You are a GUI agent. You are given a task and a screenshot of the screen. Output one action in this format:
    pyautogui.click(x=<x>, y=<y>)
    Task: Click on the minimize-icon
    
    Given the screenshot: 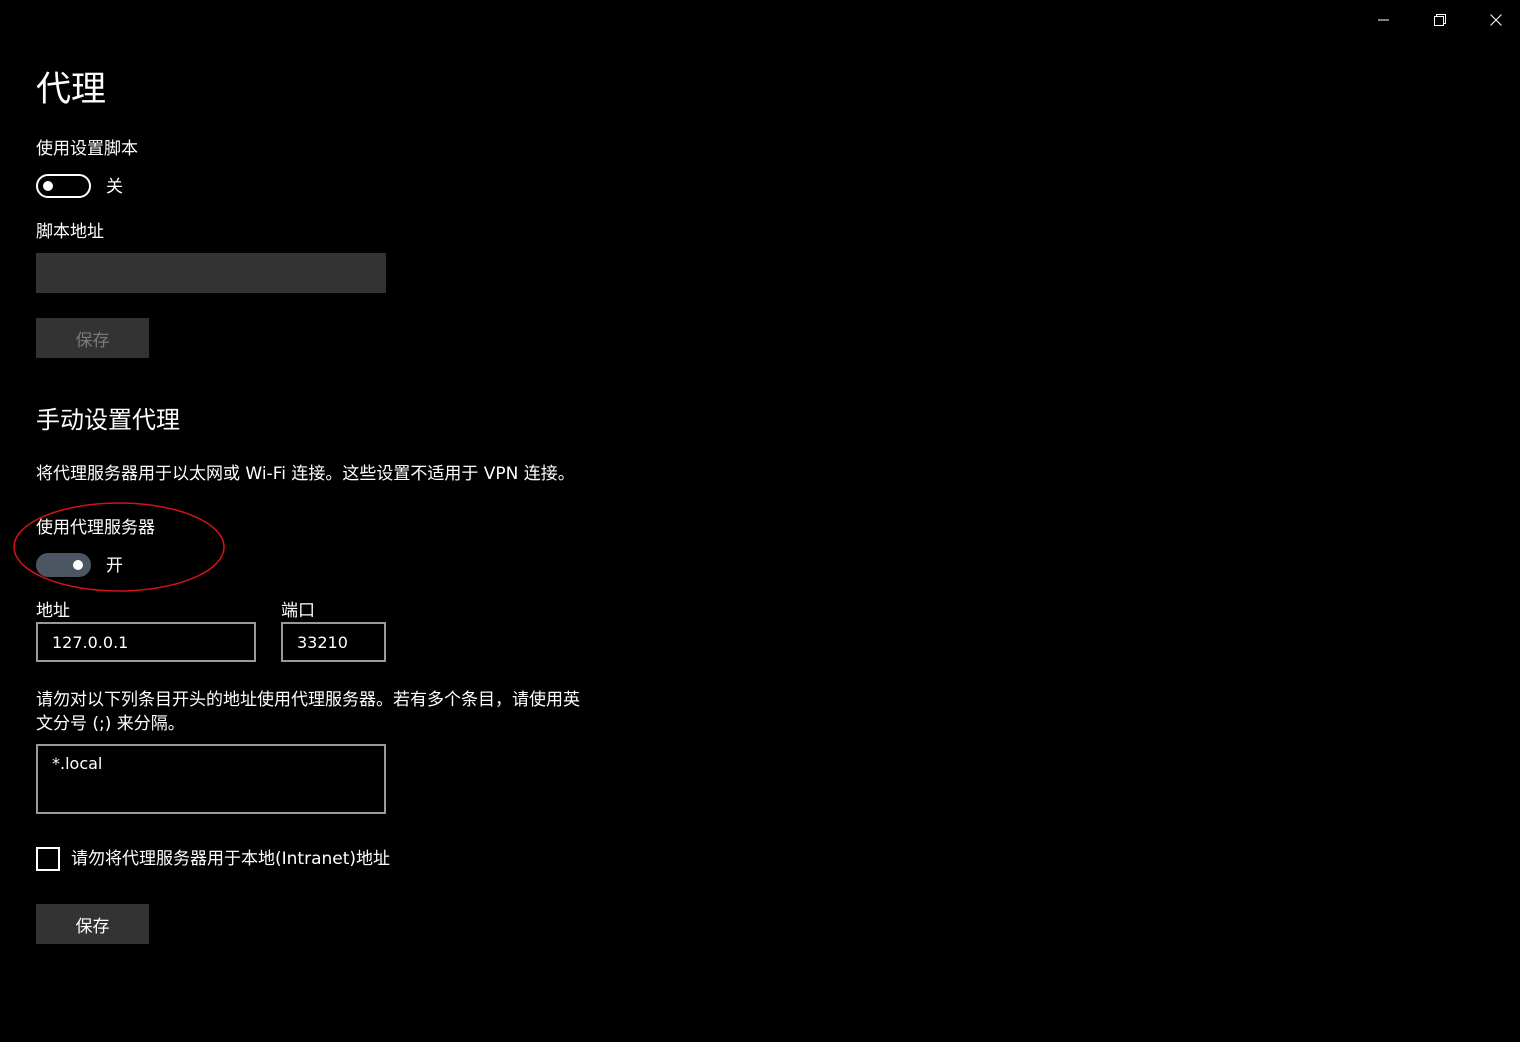 What is the action you would take?
    pyautogui.click(x=1383, y=20)
    